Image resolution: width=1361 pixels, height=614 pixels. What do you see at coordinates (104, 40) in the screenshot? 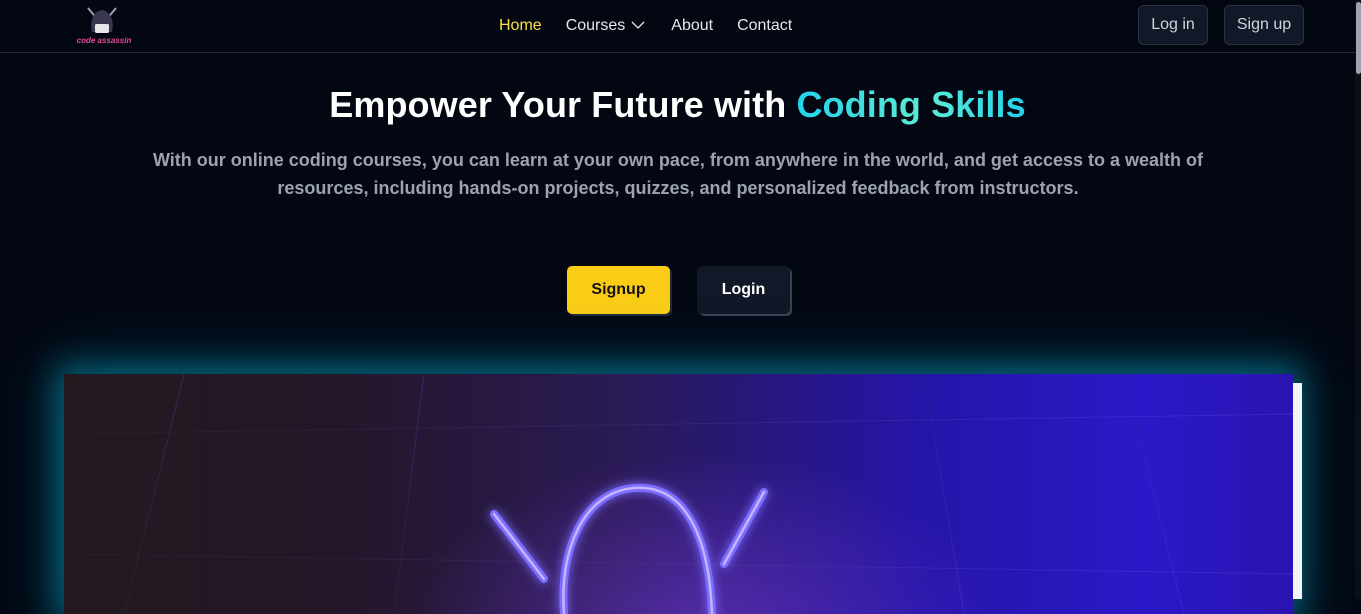
I see `logo-text: code assassin` at bounding box center [104, 40].